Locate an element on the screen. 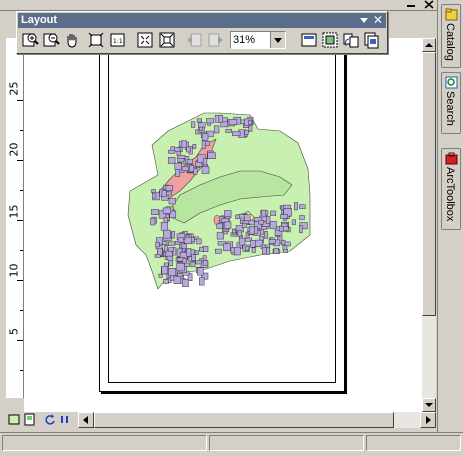 The image size is (463, 456). arctoolbox-tab: ArcToolbox is located at coordinates (451, 189).